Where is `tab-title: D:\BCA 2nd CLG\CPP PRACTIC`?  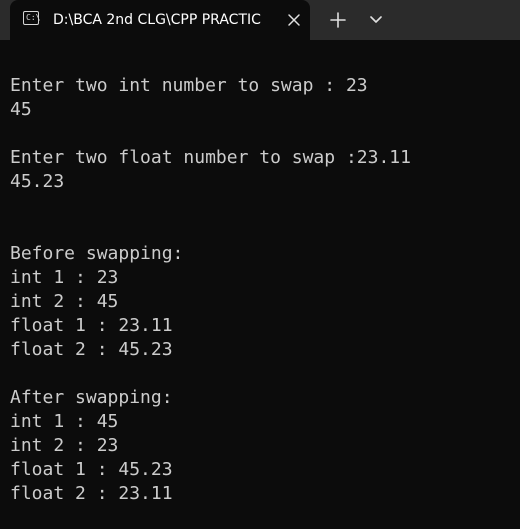
tab-title: D:\BCA 2nd CLG\CPP PRACTIC is located at coordinates (157, 20).